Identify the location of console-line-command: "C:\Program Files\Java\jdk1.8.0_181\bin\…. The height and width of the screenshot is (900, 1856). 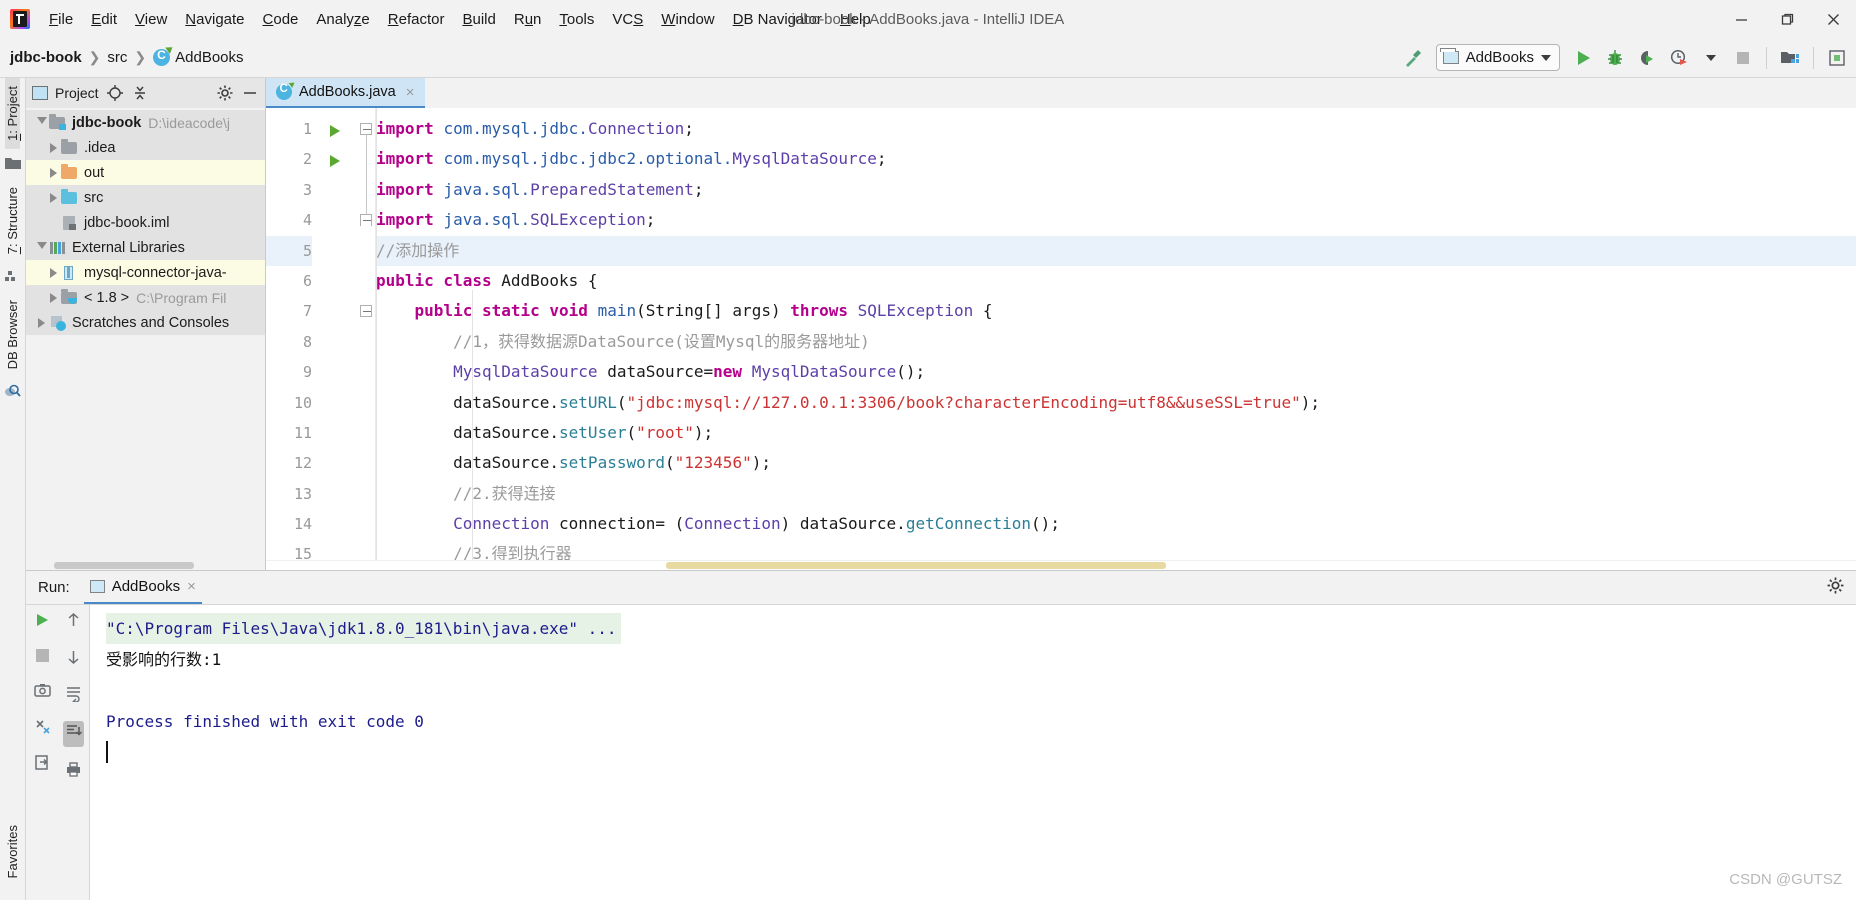
(363, 628).